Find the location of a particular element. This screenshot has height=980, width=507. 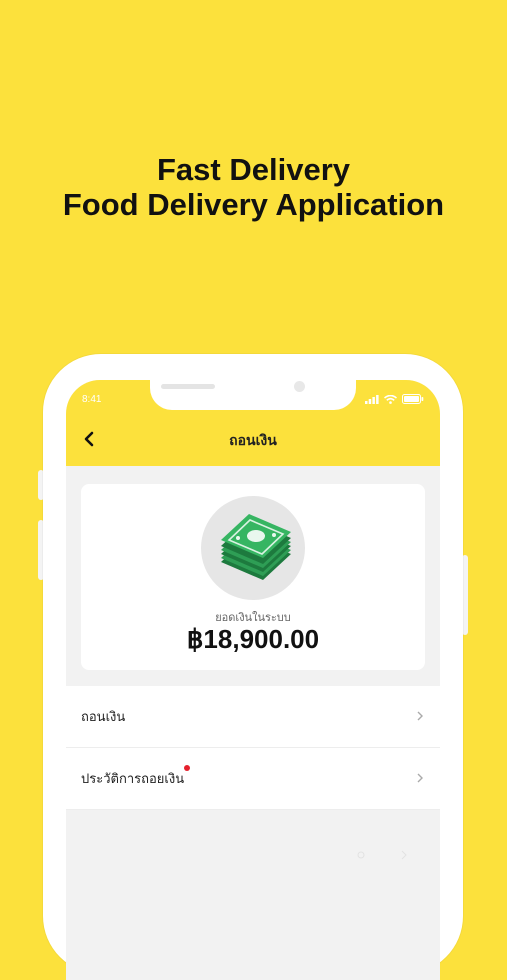

status-time: 8:41 is located at coordinates (92, 399).